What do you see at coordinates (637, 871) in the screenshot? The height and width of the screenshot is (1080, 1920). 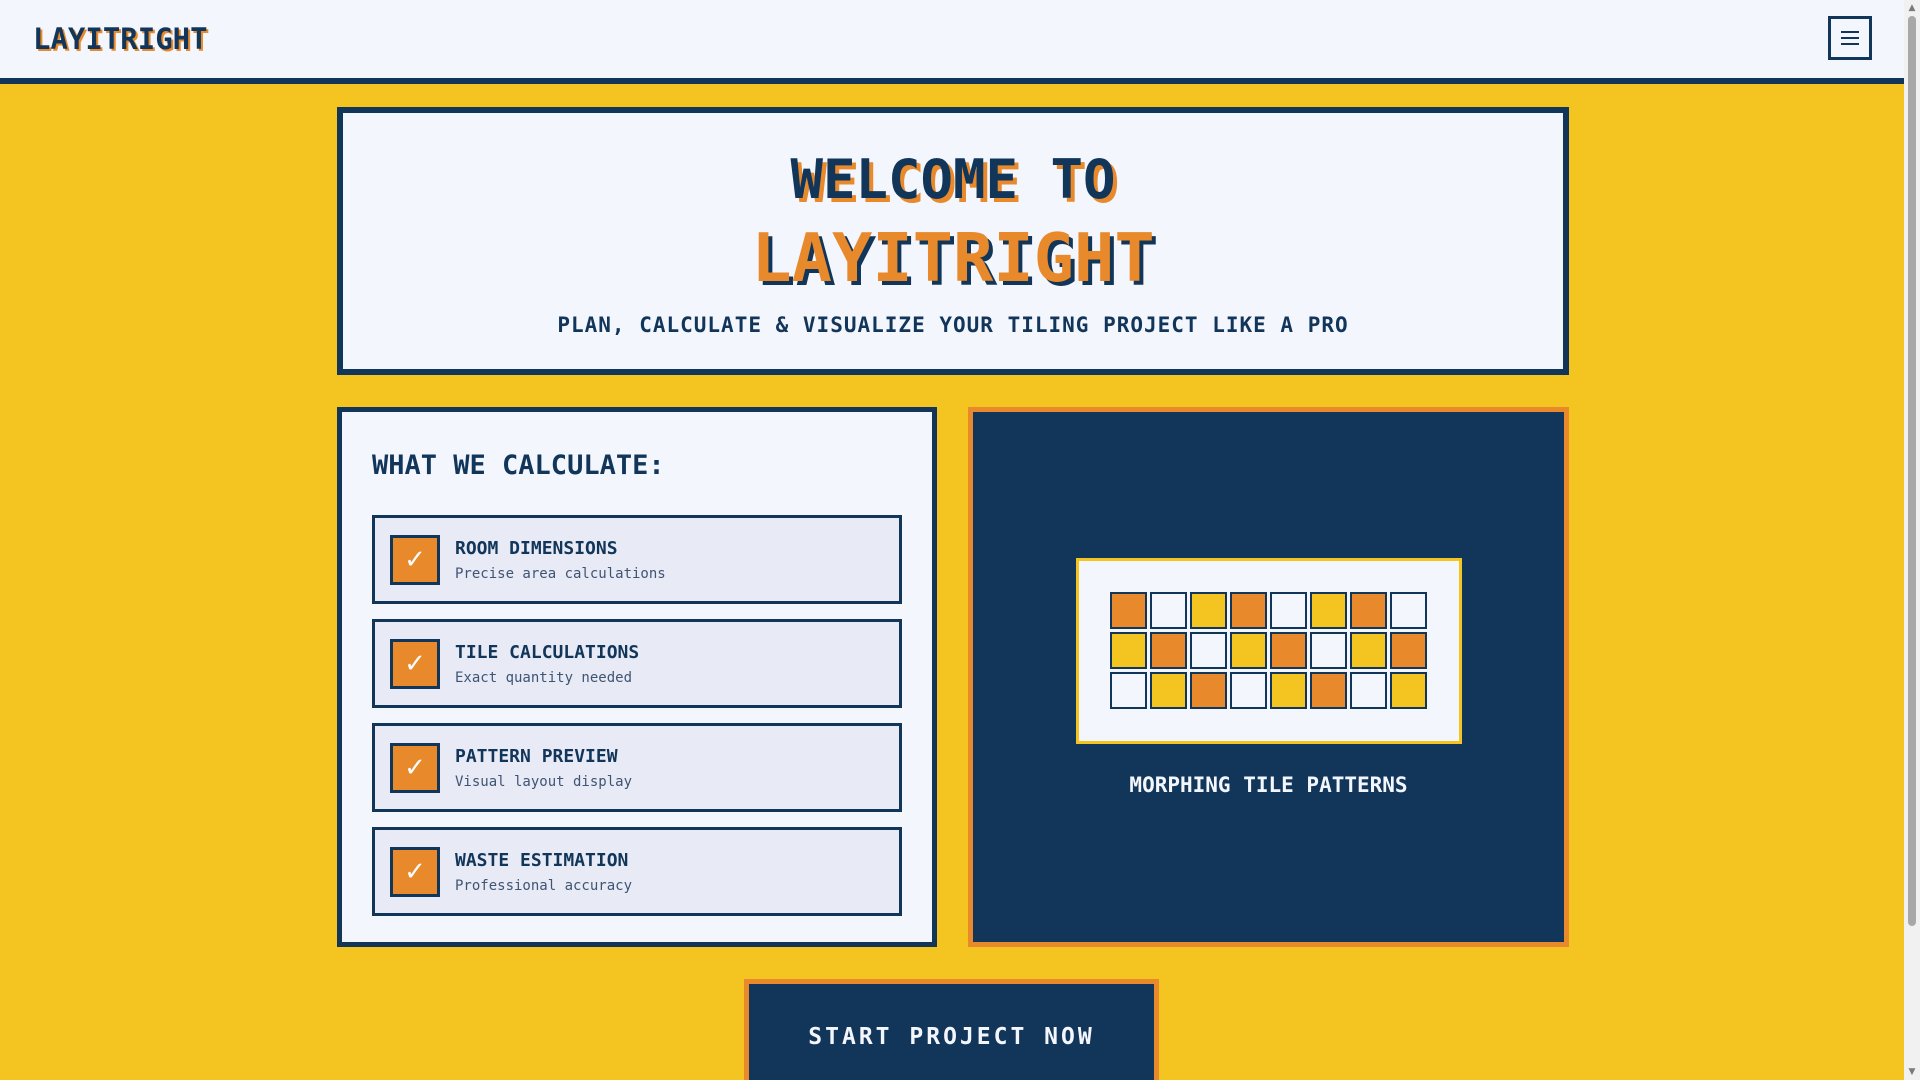 I see `feature-item-waste-estimation: ✓ WASTE ESTIMATION Professional accuracy` at bounding box center [637, 871].